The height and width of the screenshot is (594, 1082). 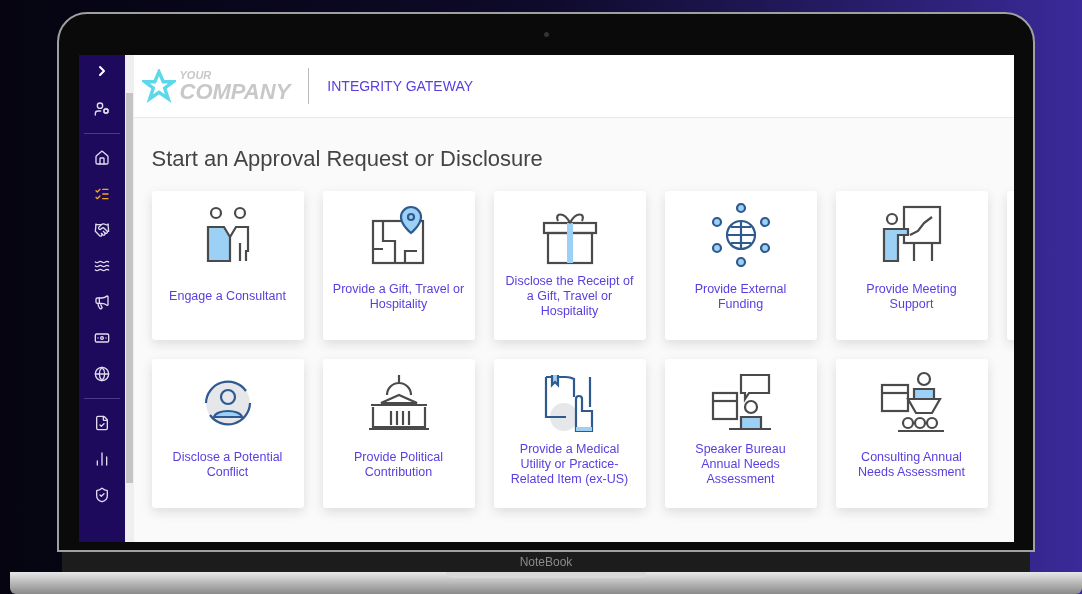 What do you see at coordinates (911, 265) in the screenshot?
I see `request-card: Provide Meeting Support` at bounding box center [911, 265].